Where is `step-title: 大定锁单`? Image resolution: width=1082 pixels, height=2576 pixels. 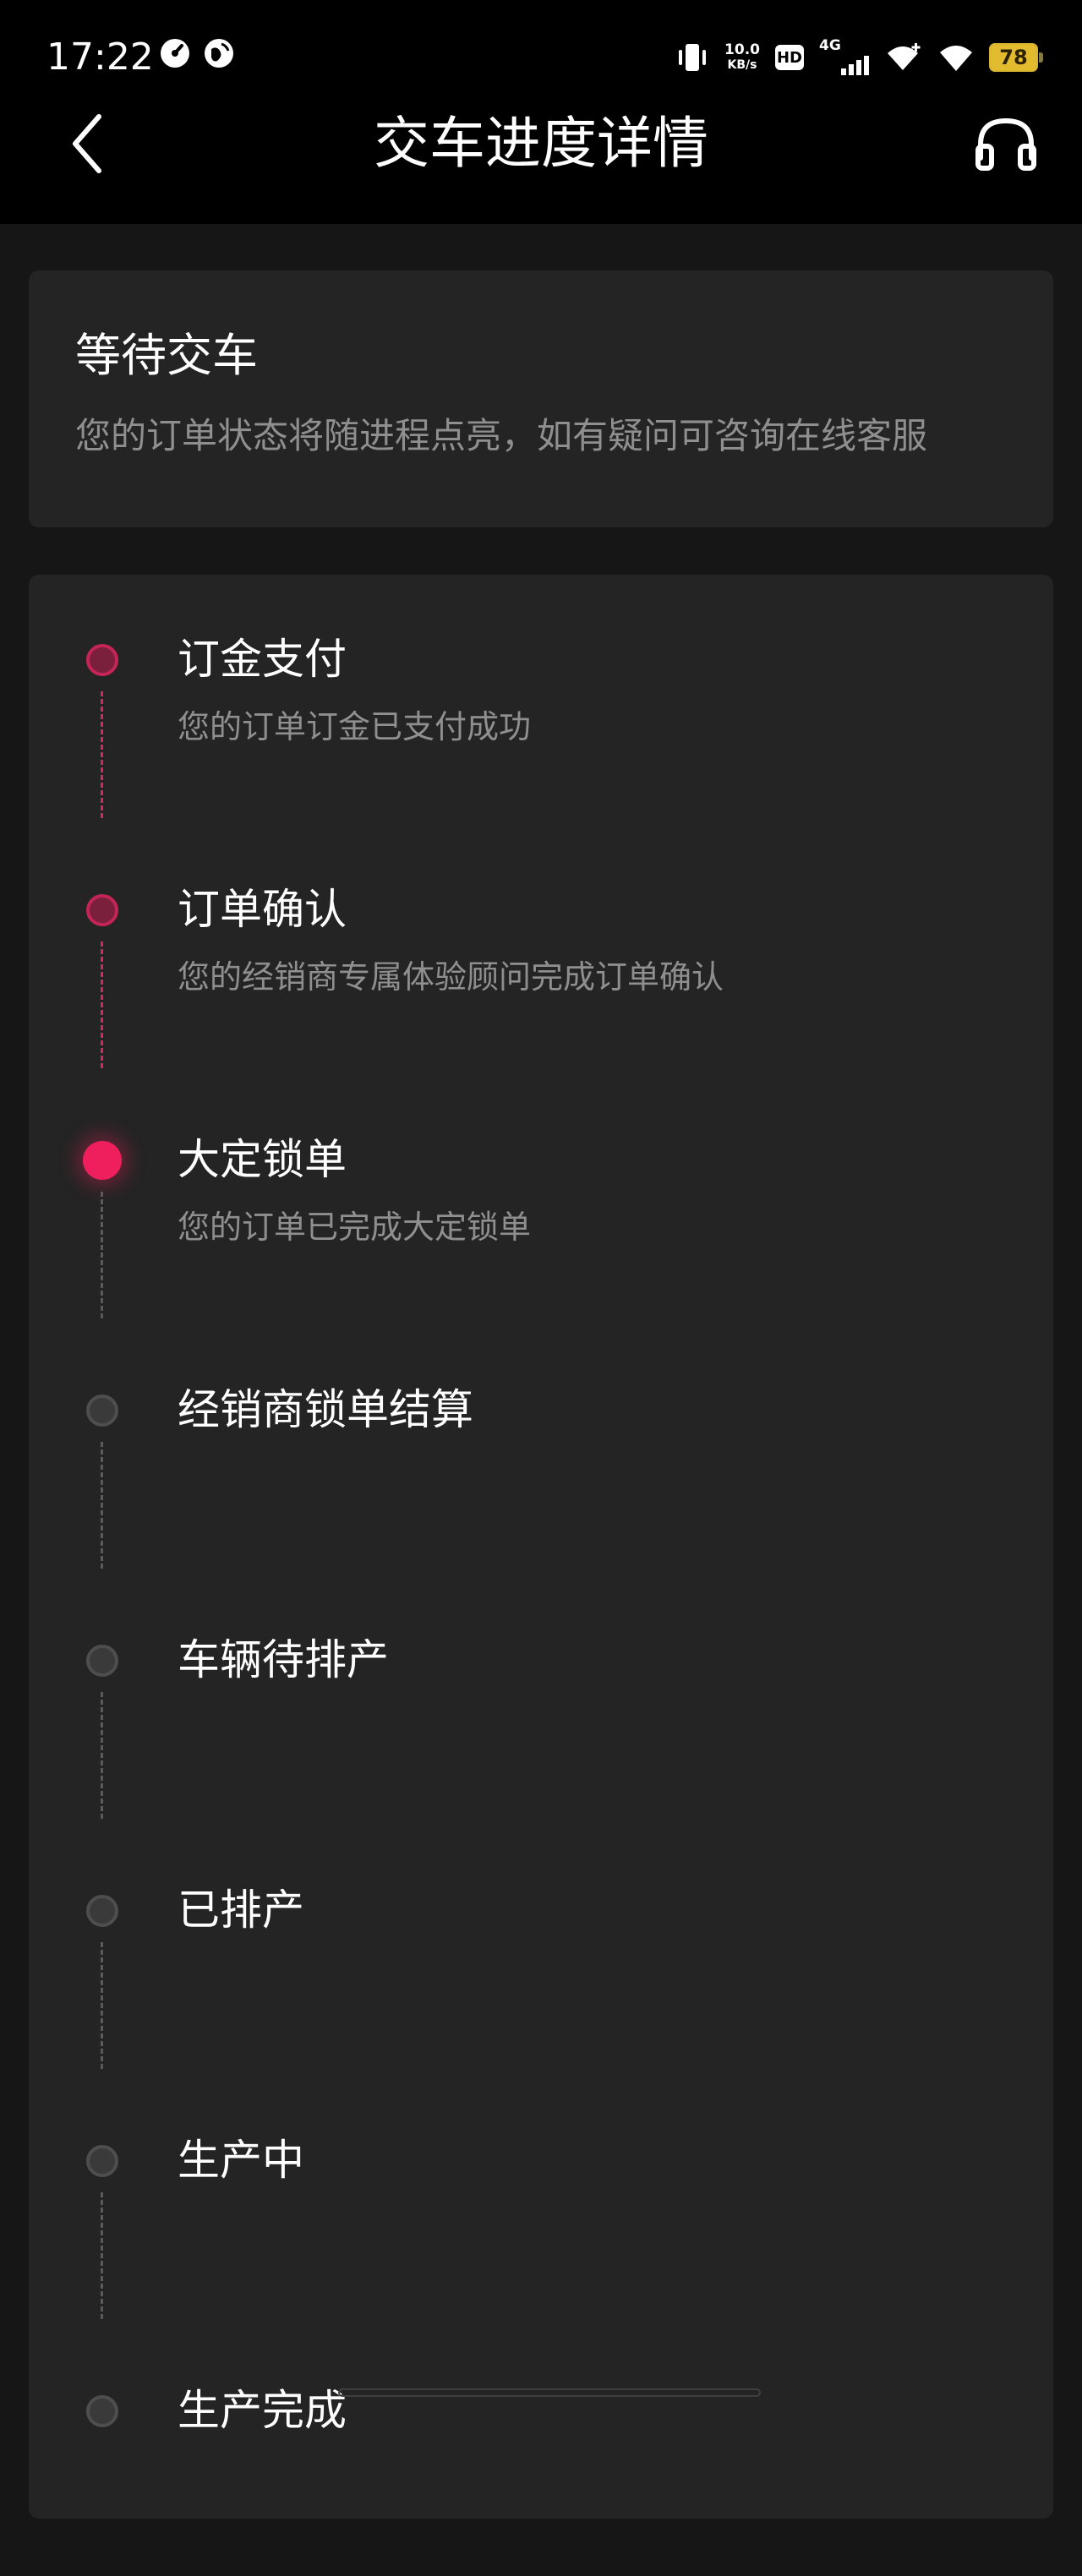
step-title: 大定锁单 is located at coordinates (263, 1159).